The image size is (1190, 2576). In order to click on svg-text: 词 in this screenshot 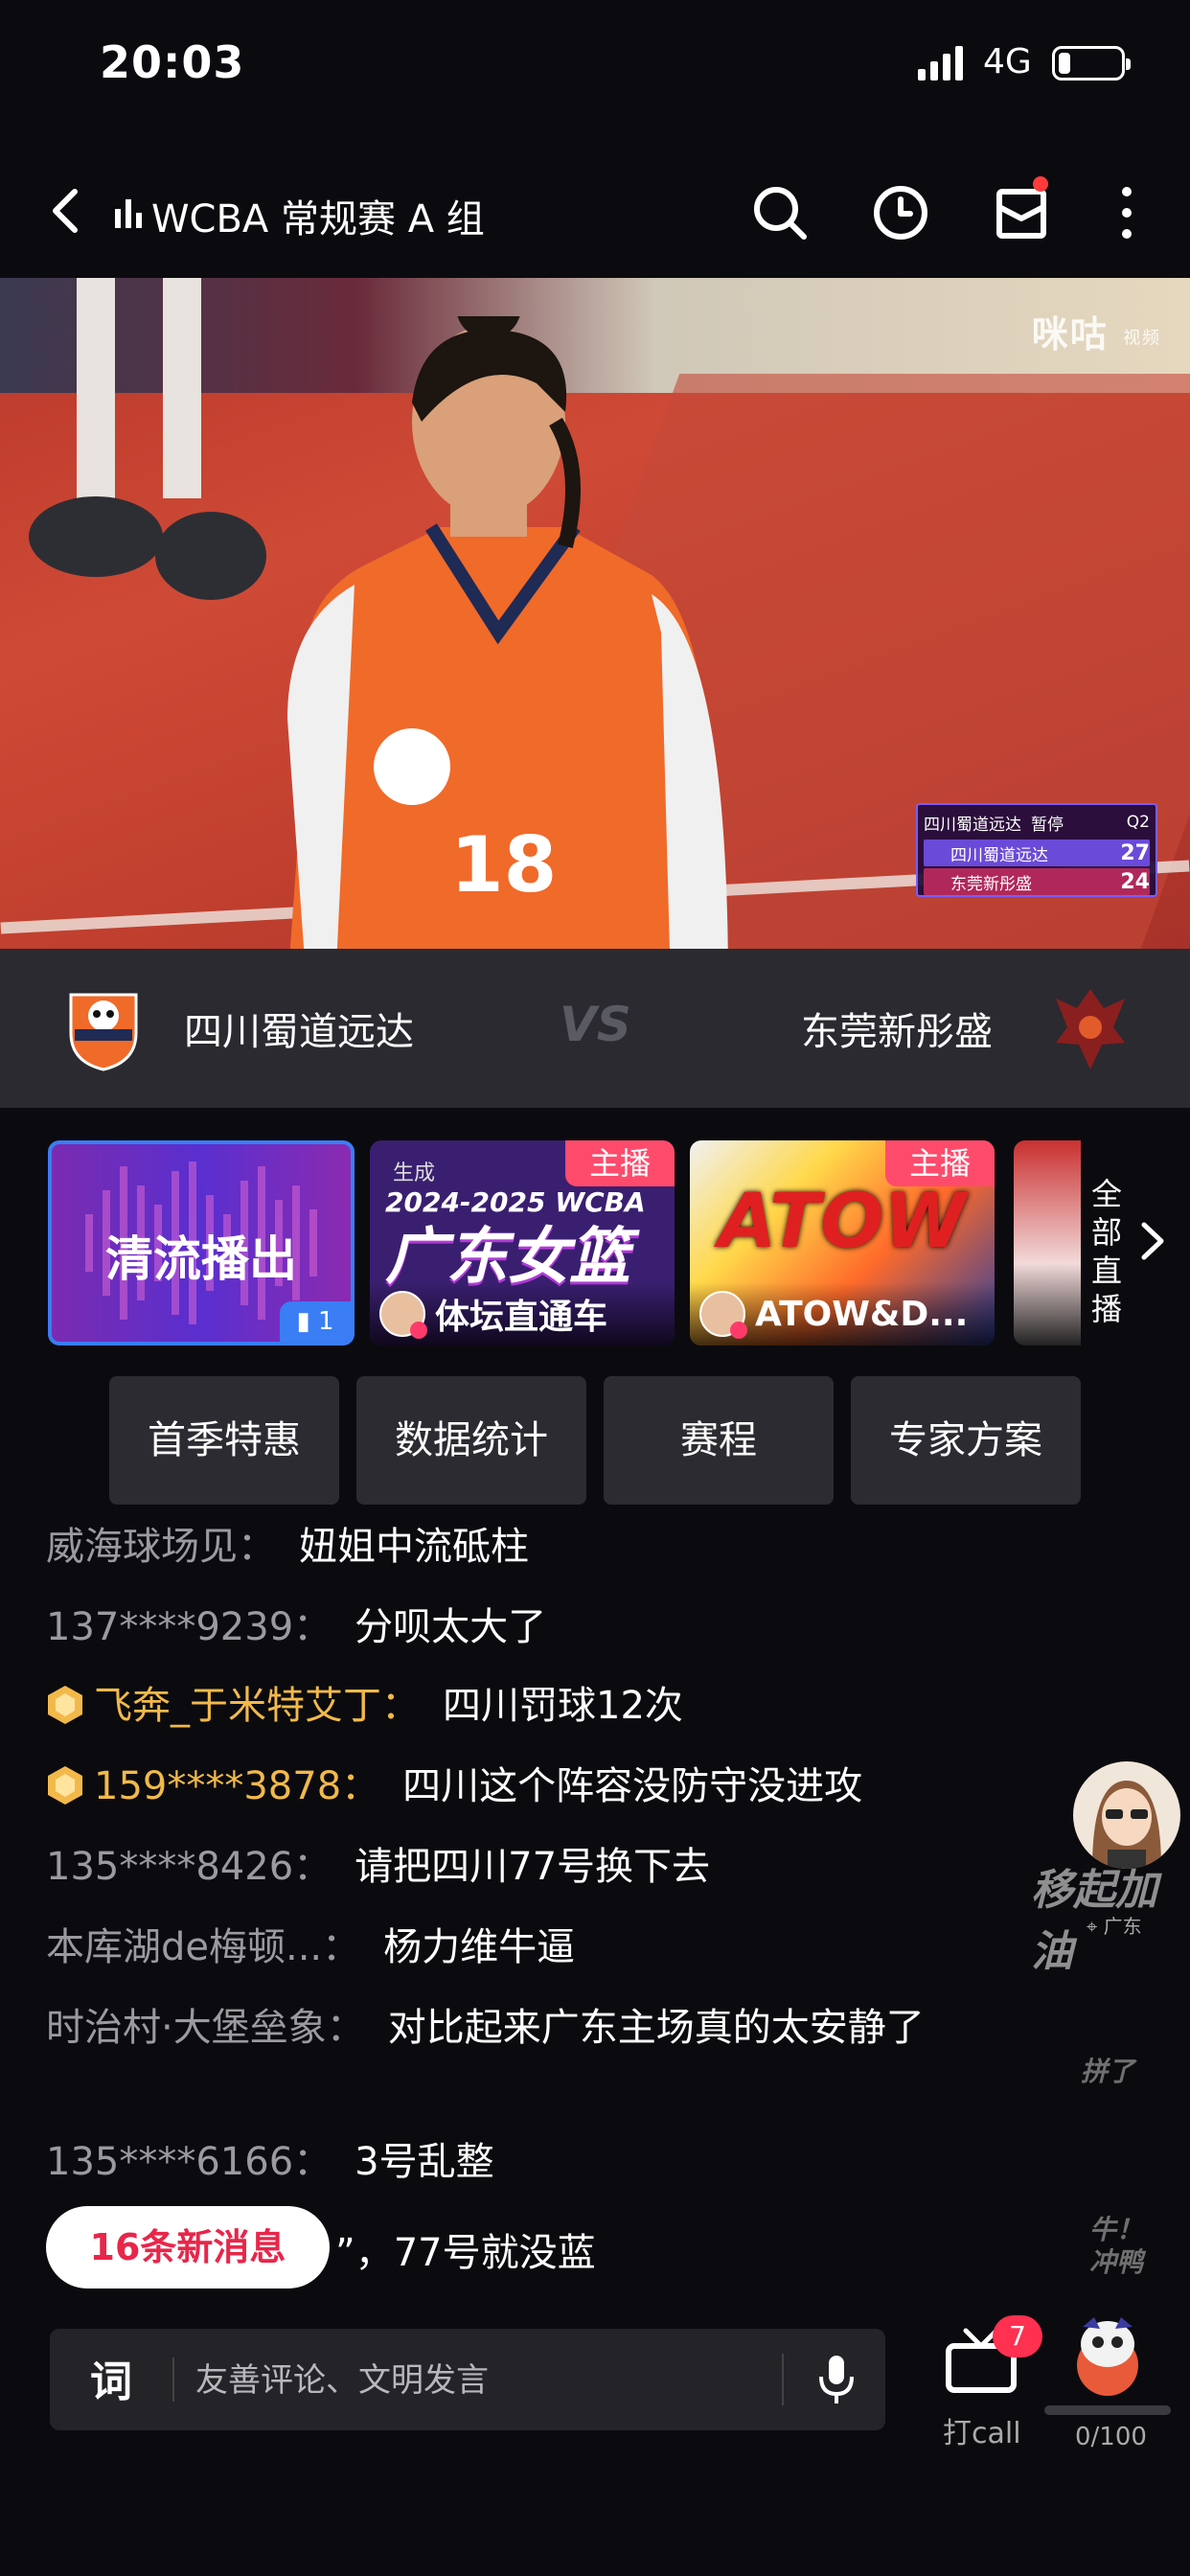, I will do `click(111, 2381)`.